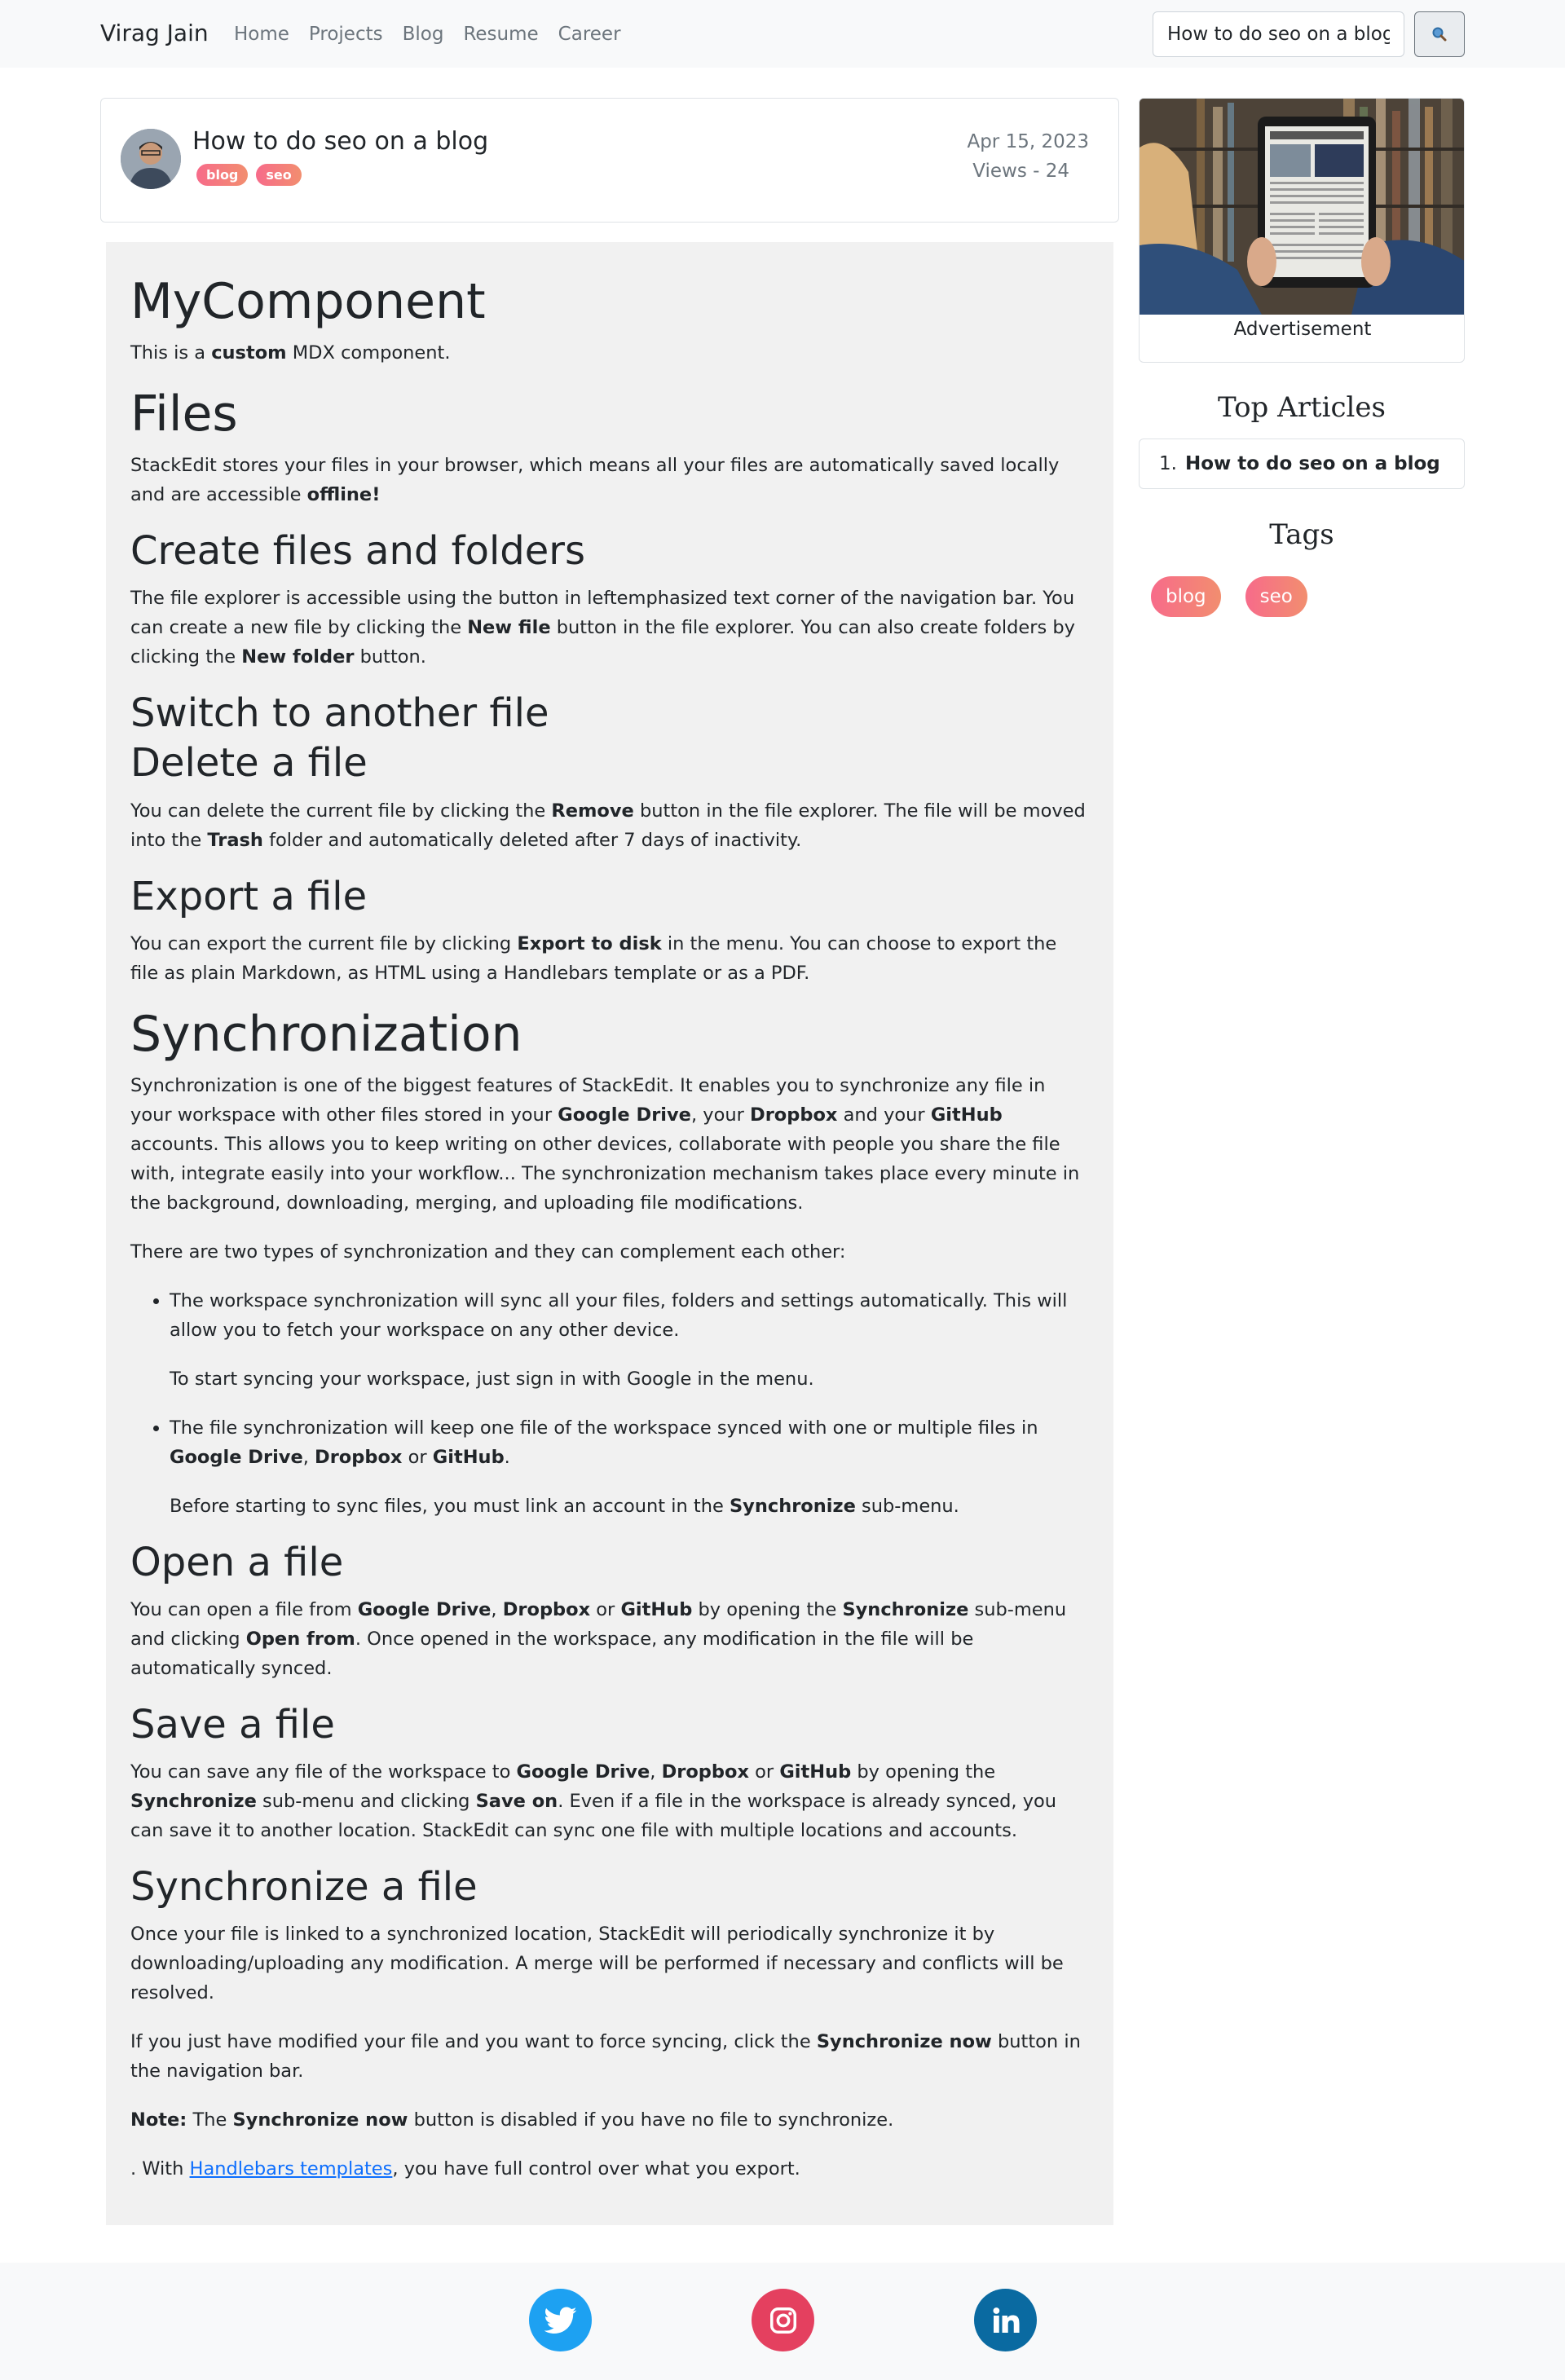 This screenshot has height=2380, width=1565. I want to click on top-articles-list: 1. How to do seo on a blog, so click(1302, 464).